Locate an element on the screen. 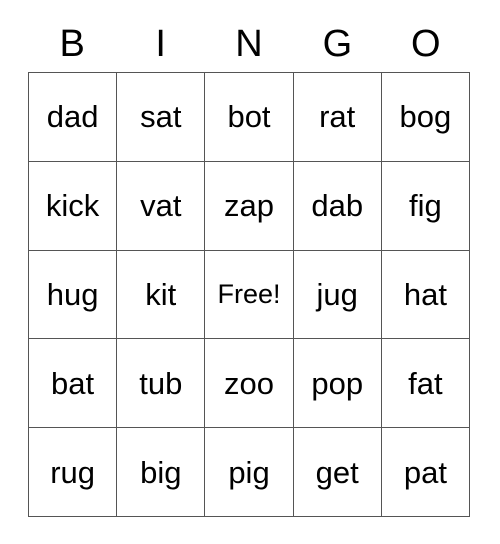 This screenshot has width=500, height=544. bingo-cell: fat is located at coordinates (426, 384).